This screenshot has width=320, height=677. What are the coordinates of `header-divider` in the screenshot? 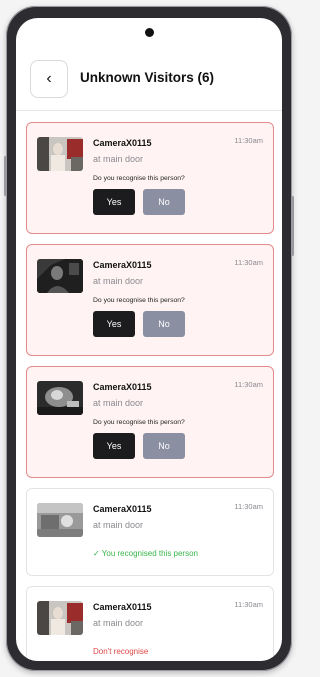 It's located at (149, 110).